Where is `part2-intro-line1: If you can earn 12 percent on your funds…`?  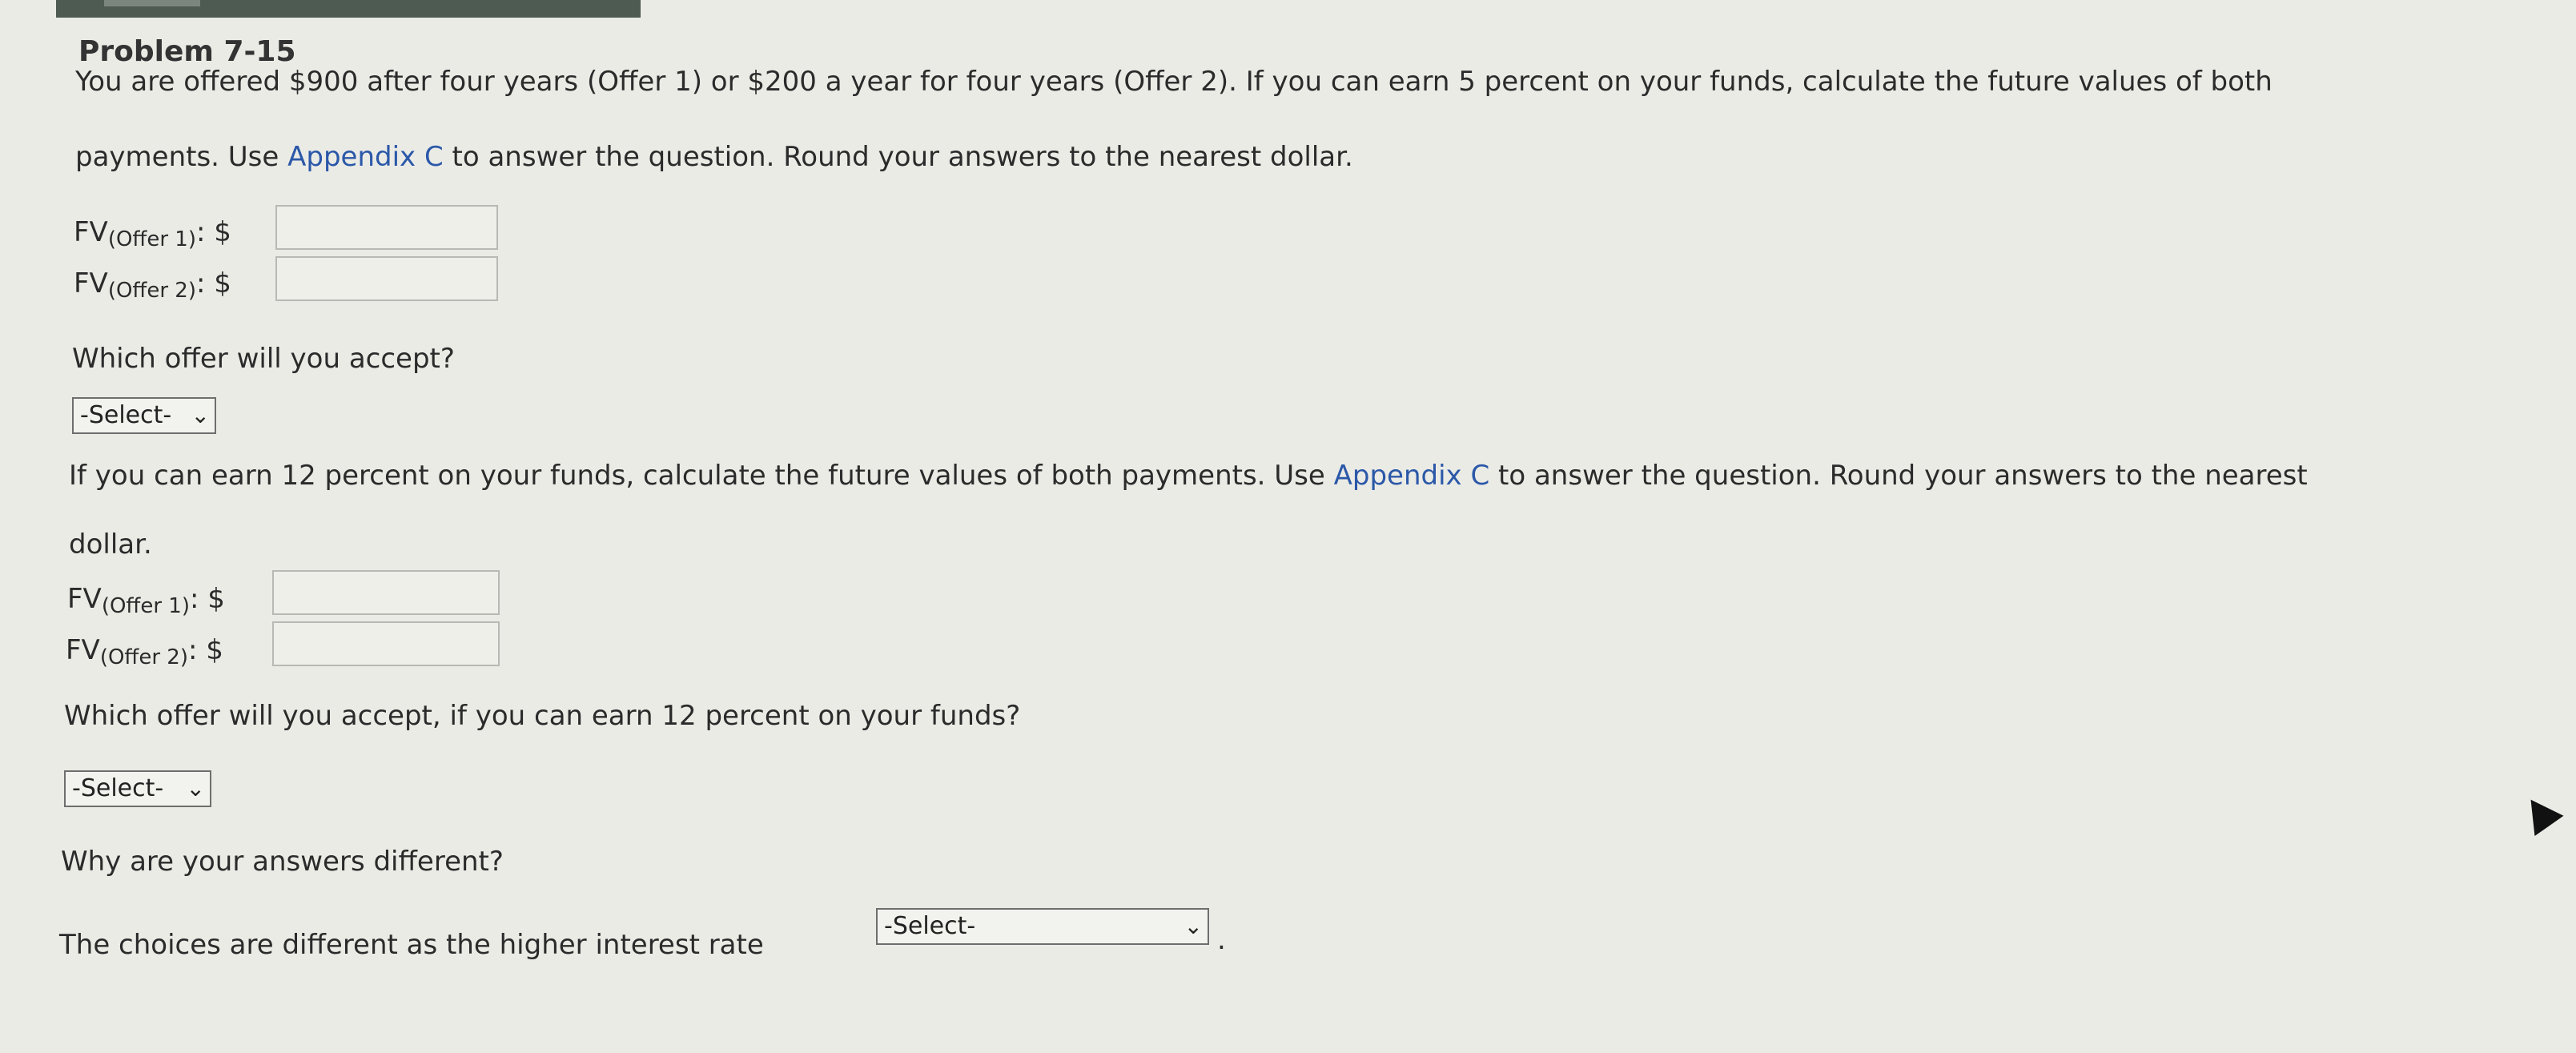
part2-intro-line1: If you can earn 12 percent on your funds… is located at coordinates (1188, 475).